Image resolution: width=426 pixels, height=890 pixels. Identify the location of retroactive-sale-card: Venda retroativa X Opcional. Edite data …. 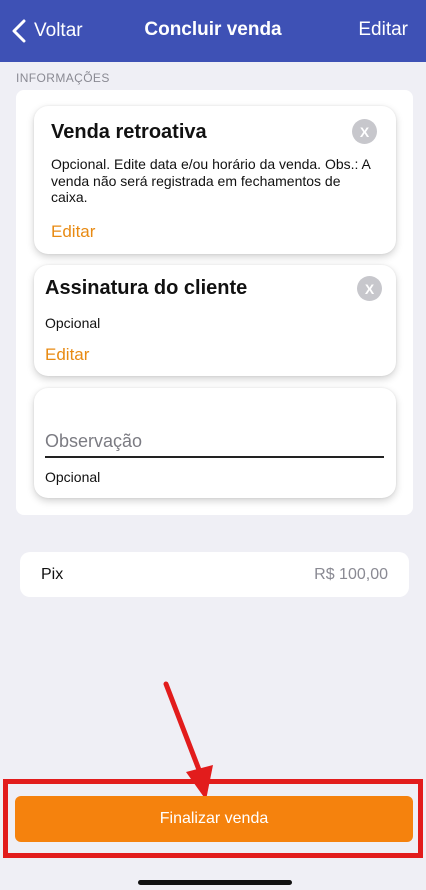
(215, 180).